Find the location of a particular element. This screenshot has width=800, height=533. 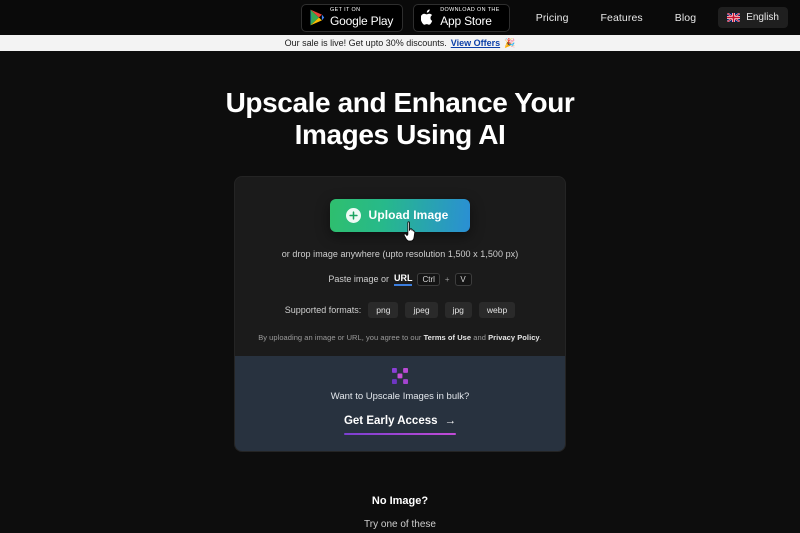

upload-image-button: Upload Image is located at coordinates (400, 215).